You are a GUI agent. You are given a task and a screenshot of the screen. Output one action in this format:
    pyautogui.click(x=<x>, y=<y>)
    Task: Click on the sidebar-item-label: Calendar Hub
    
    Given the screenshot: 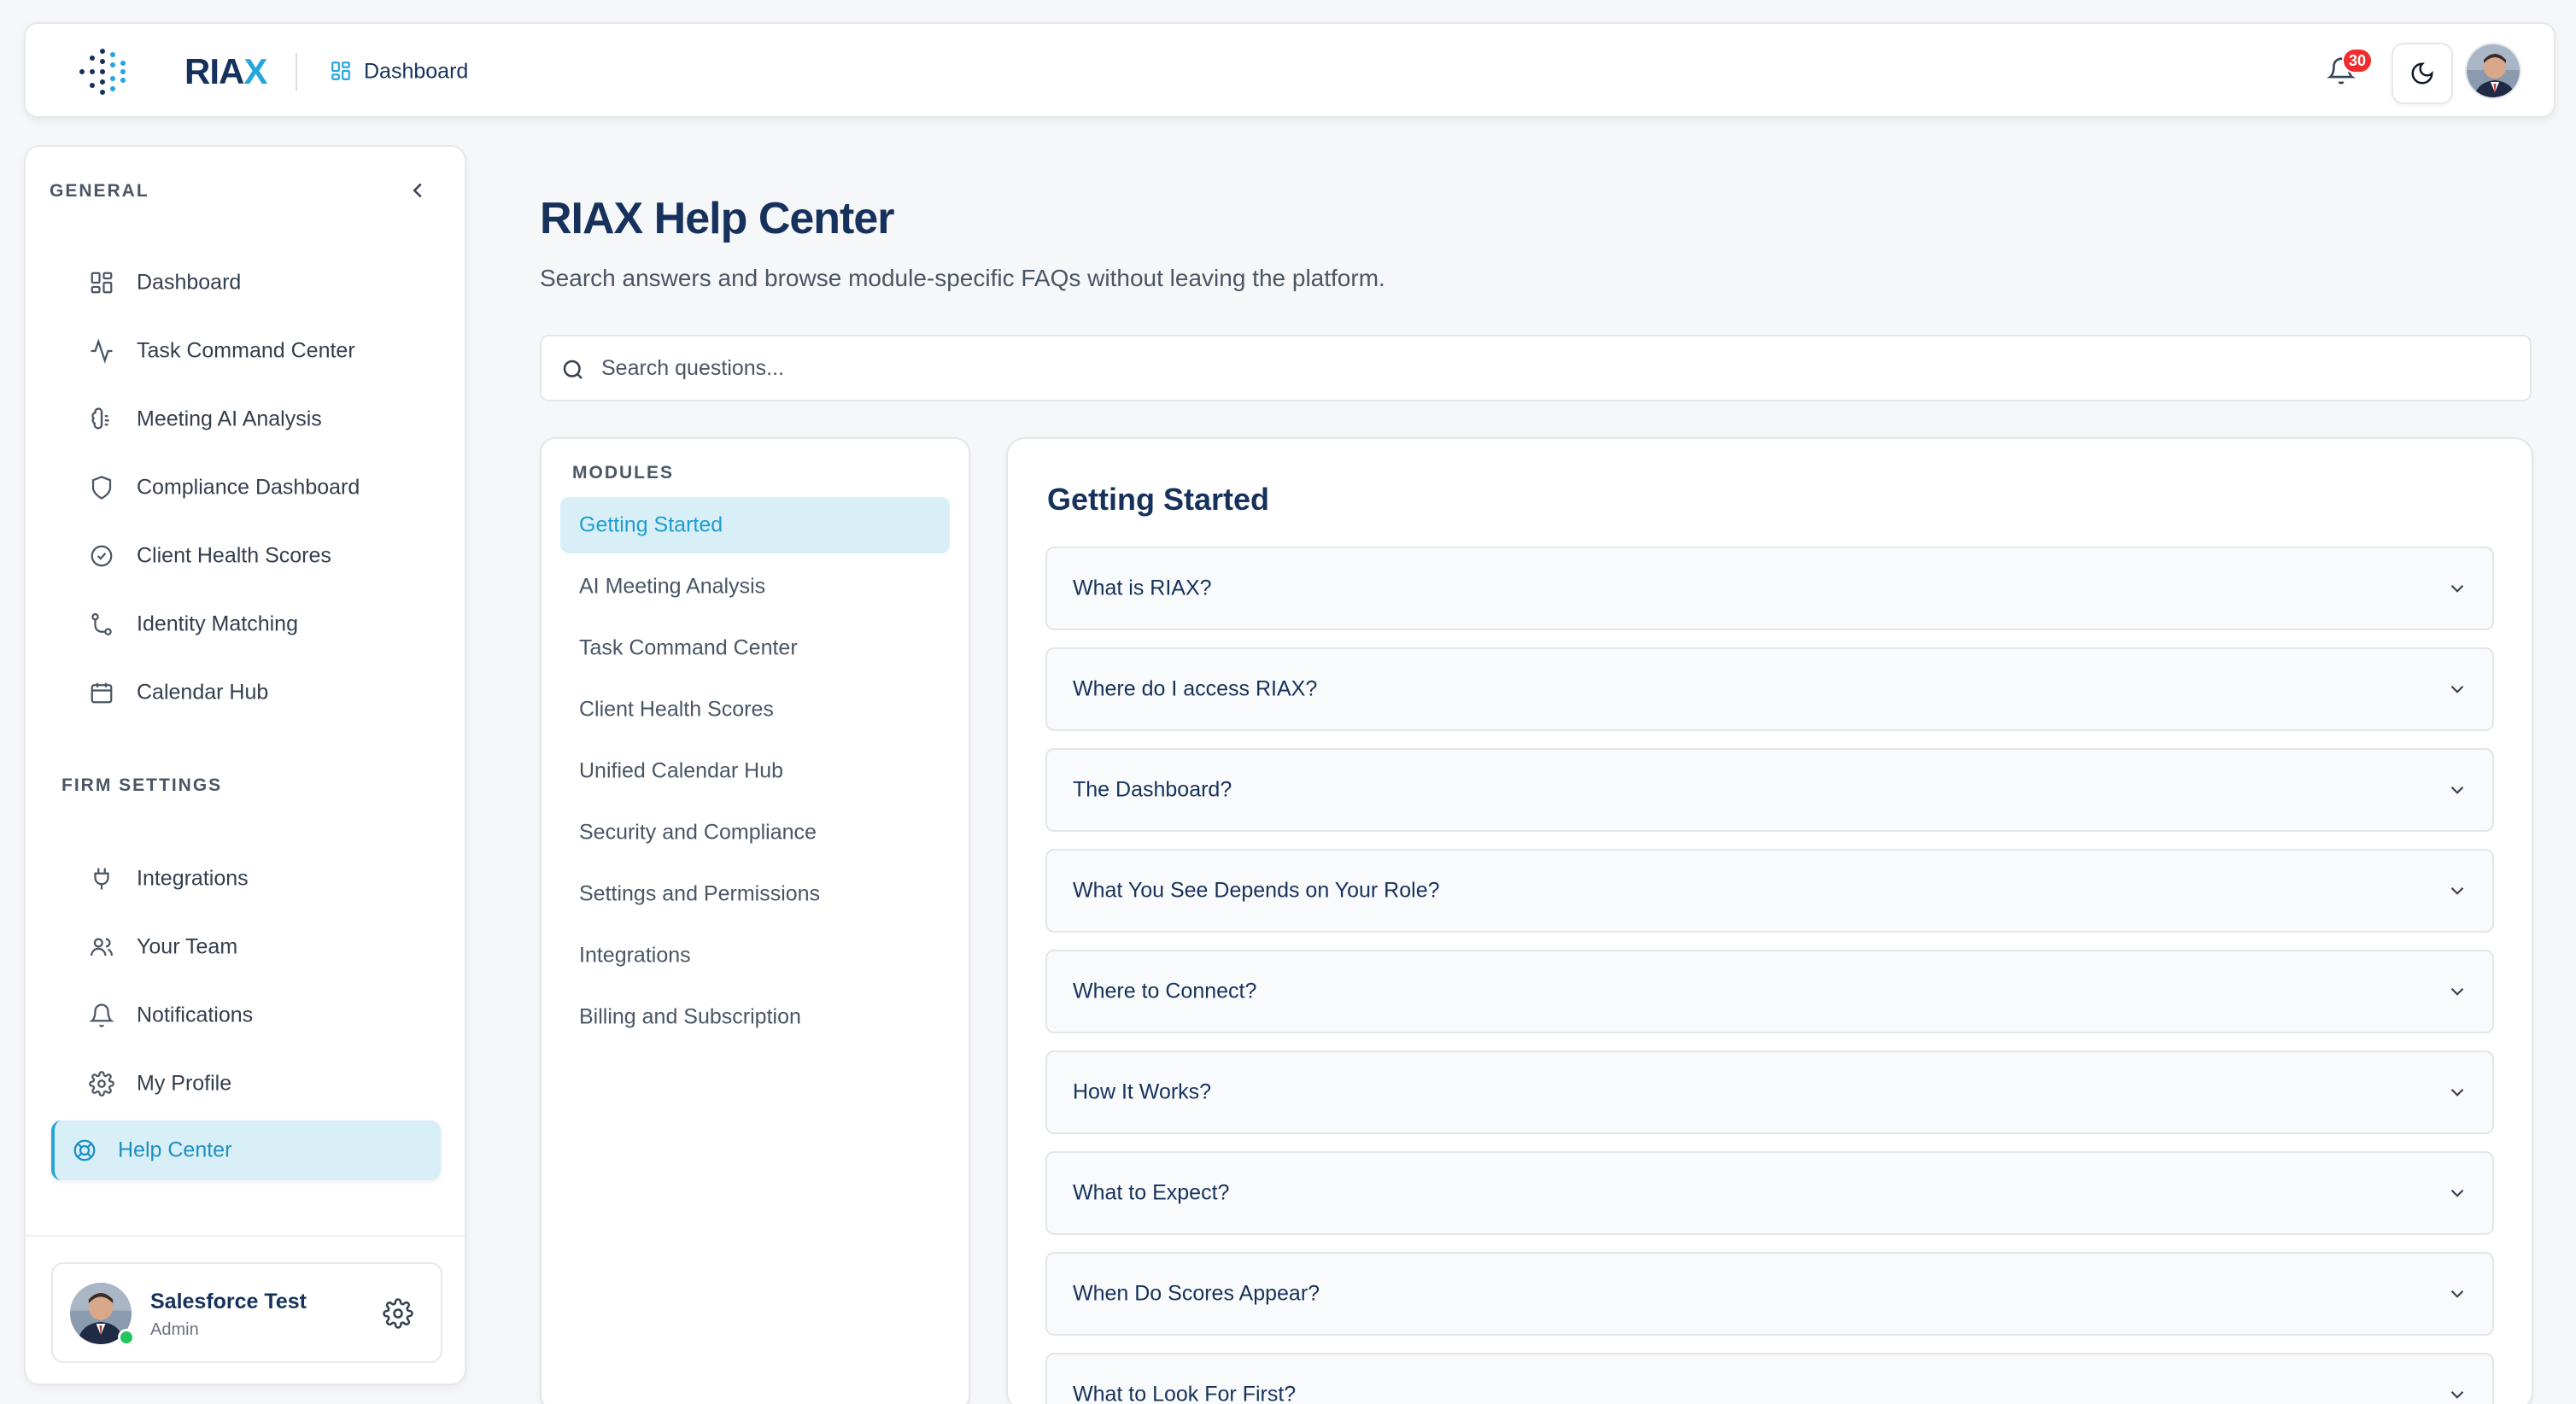 What is the action you would take?
    pyautogui.click(x=203, y=692)
    